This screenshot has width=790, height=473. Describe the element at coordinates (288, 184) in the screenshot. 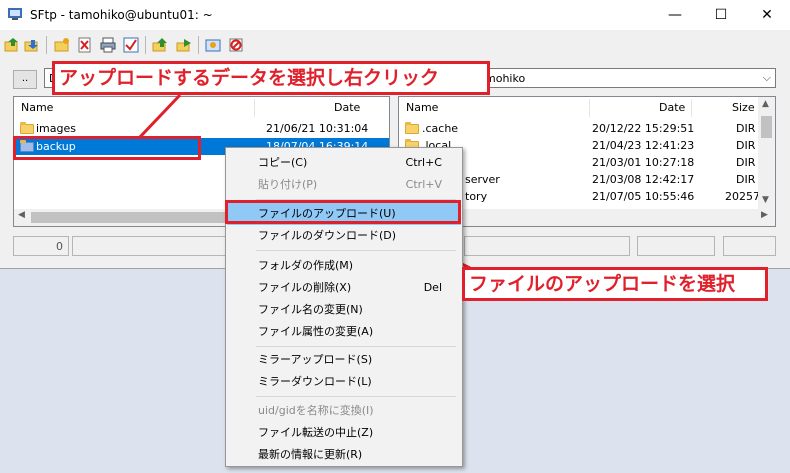

I see `menu-item-label: 貼り付け(P)` at that location.